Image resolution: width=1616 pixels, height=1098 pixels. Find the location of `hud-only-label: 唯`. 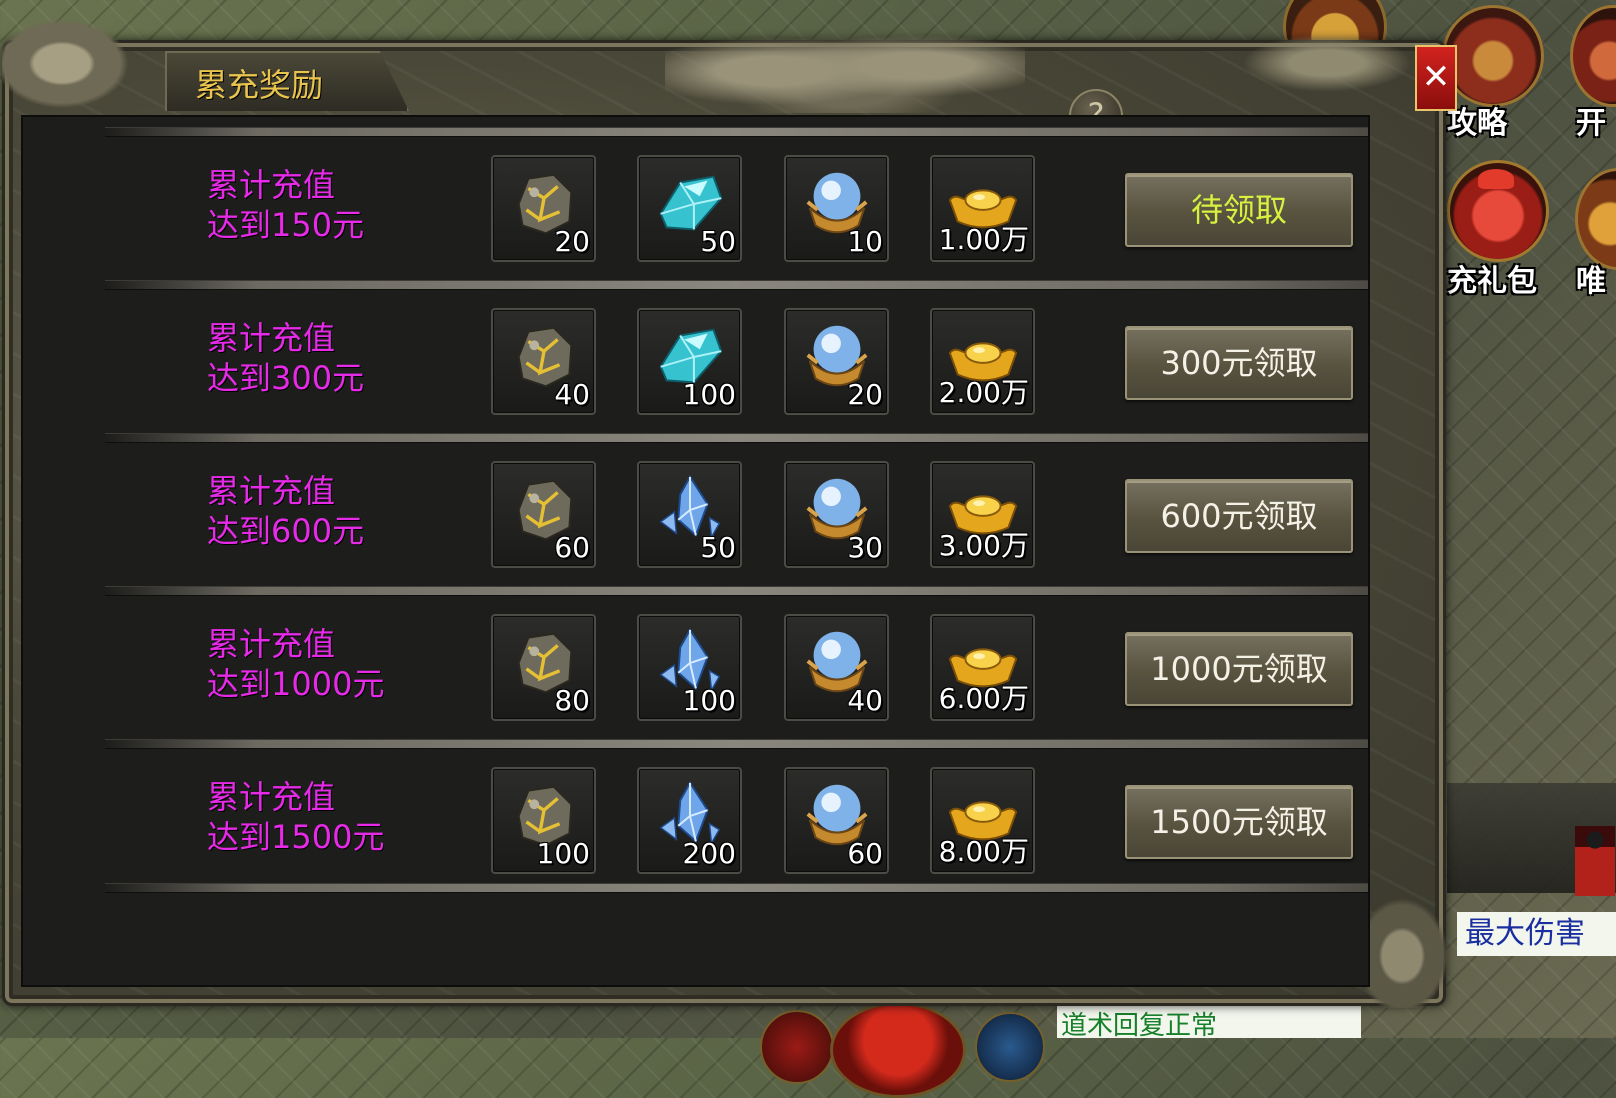

hud-only-label: 唯 is located at coordinates (1591, 278).